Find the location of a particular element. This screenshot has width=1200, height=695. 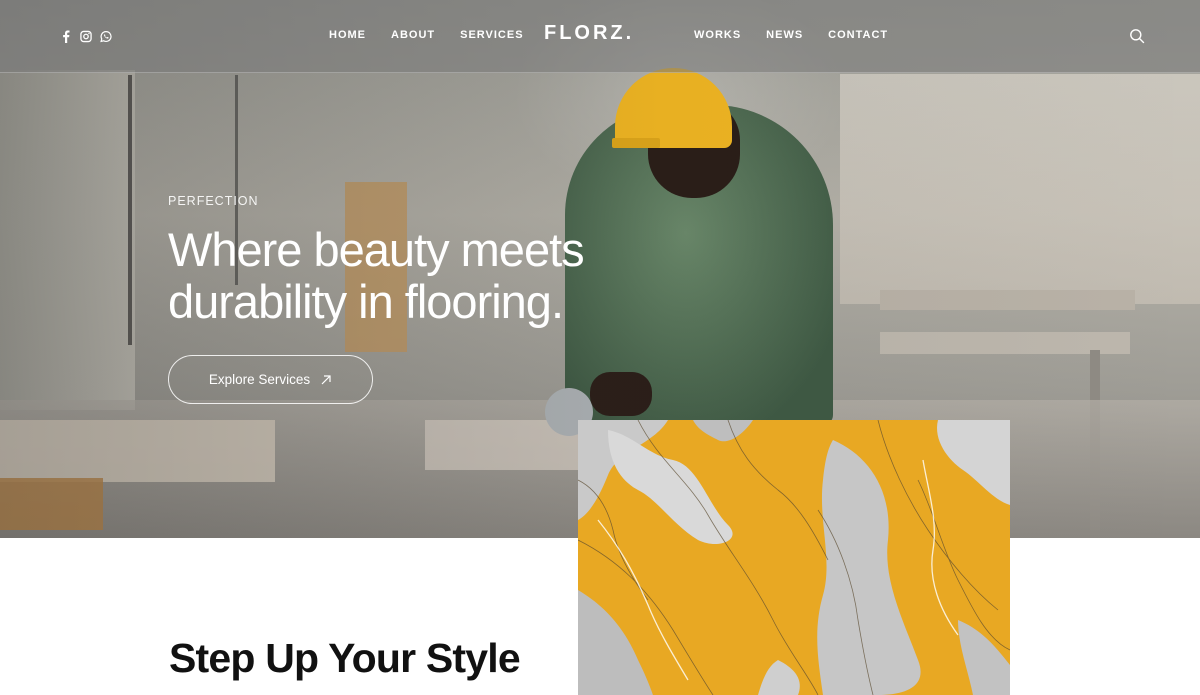

primary-nav-right: WORKS NEWS CONTACT is located at coordinates (791, 35).